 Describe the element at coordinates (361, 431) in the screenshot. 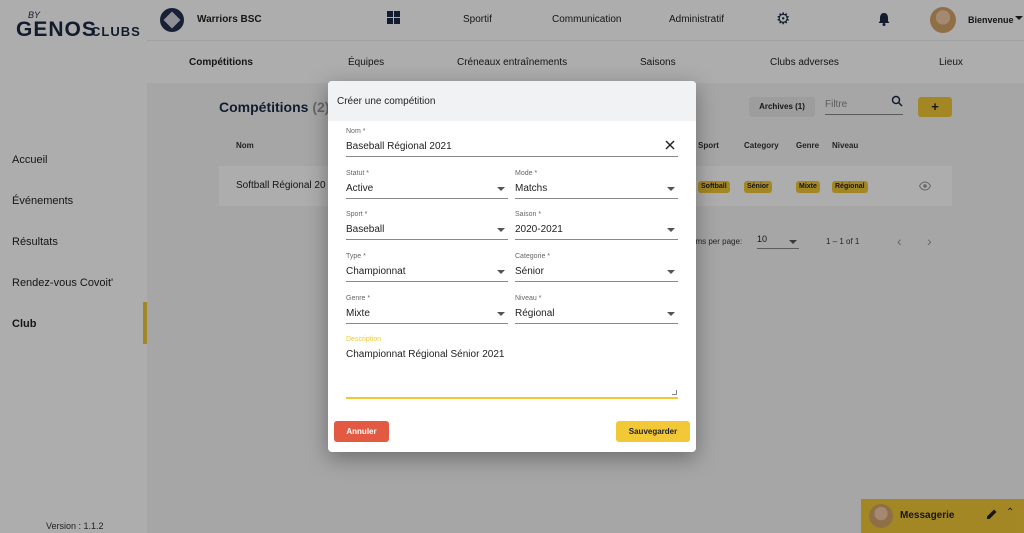

I see `cancel-button: Annuler` at that location.